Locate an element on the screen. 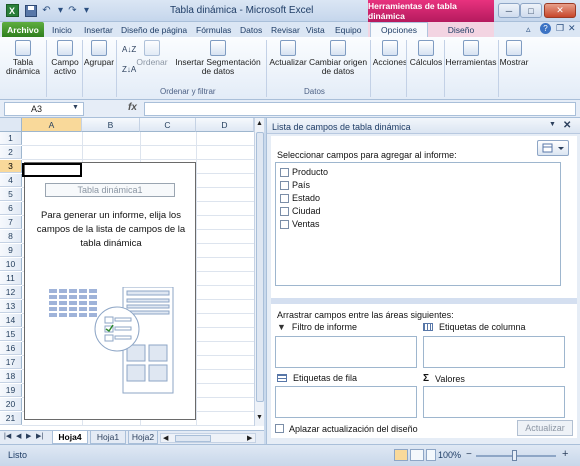 This screenshot has height=466, width=580. tab-team: Equipo is located at coordinates (348, 29).